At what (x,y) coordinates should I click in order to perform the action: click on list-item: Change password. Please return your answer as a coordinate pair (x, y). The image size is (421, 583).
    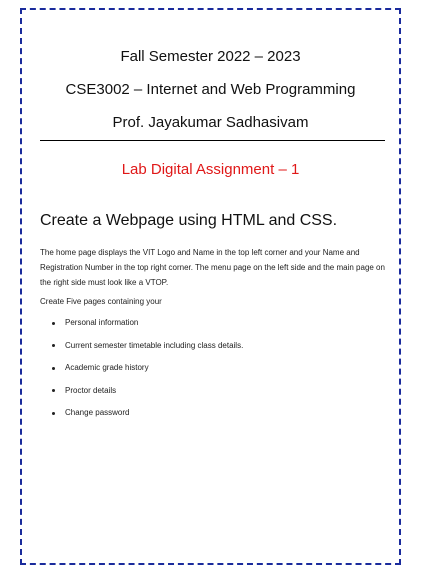
    Looking at the image, I should click on (147, 413).